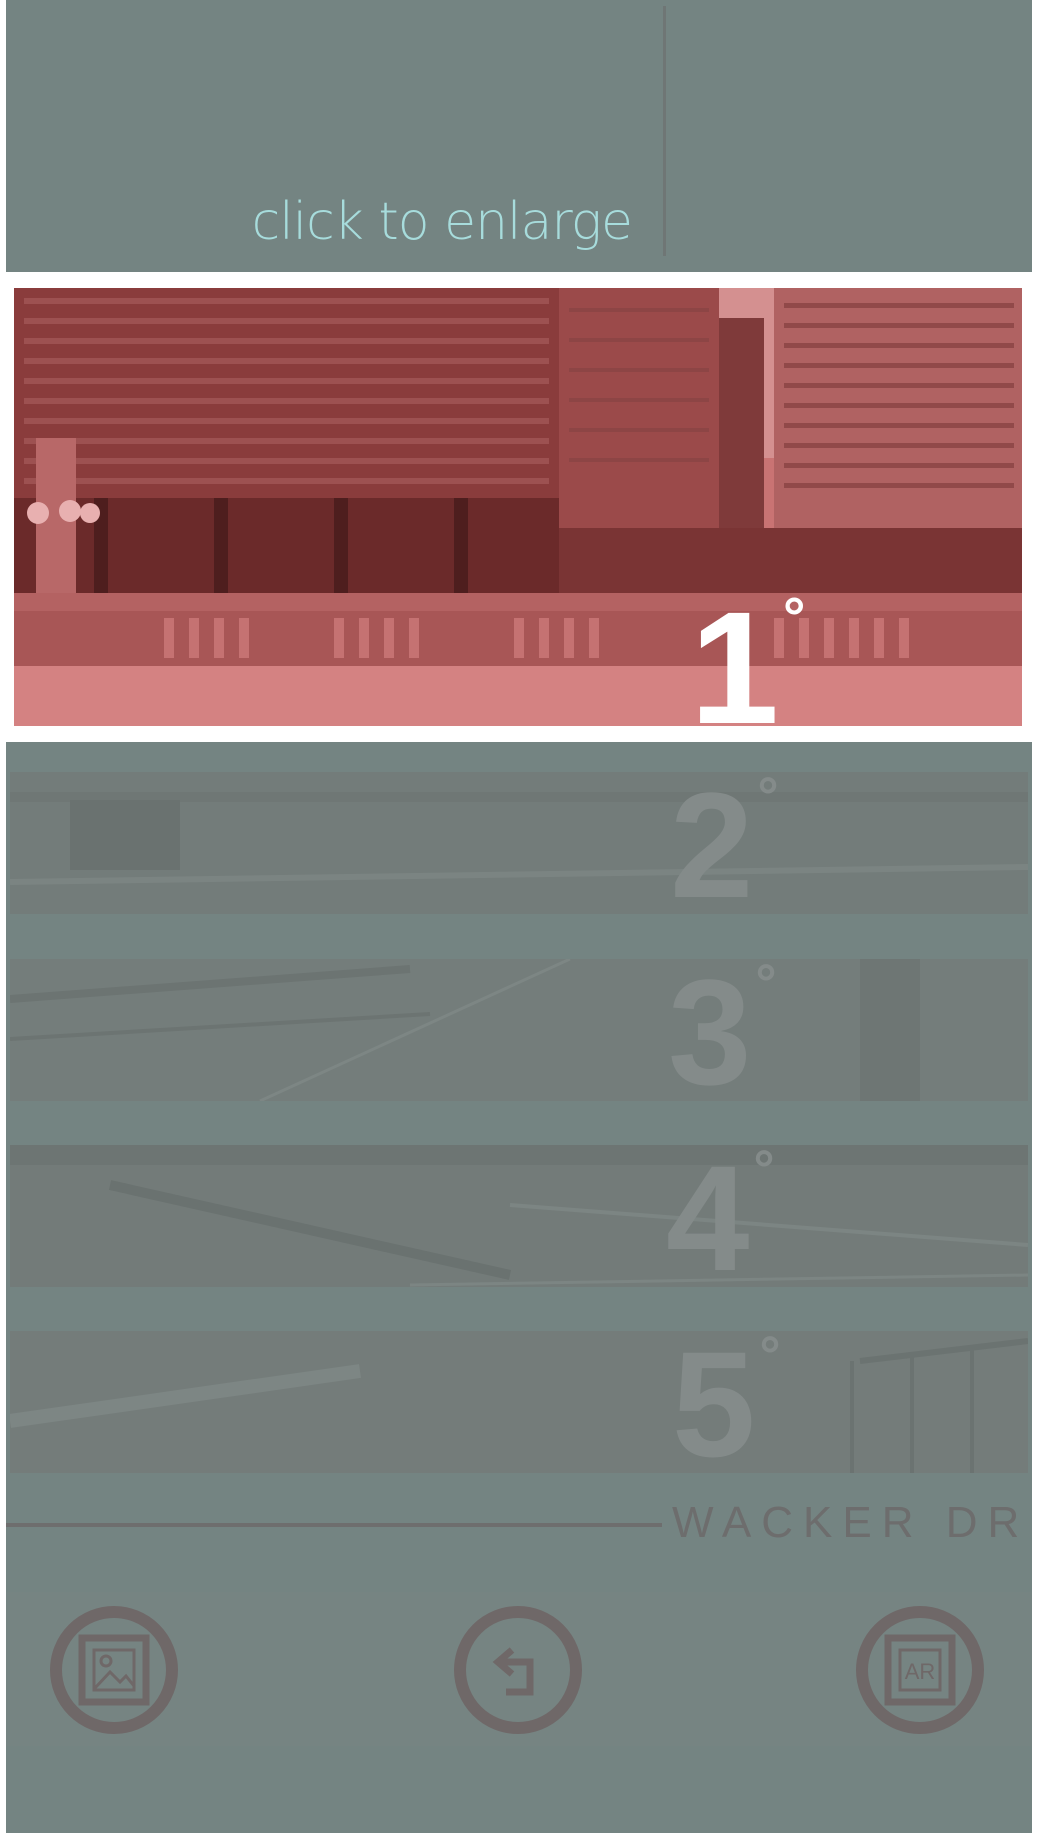 Image resolution: width=1038 pixels, height=1833 pixels. Describe the element at coordinates (710, 1030) in the screenshot. I see `level-3-value: 3` at that location.